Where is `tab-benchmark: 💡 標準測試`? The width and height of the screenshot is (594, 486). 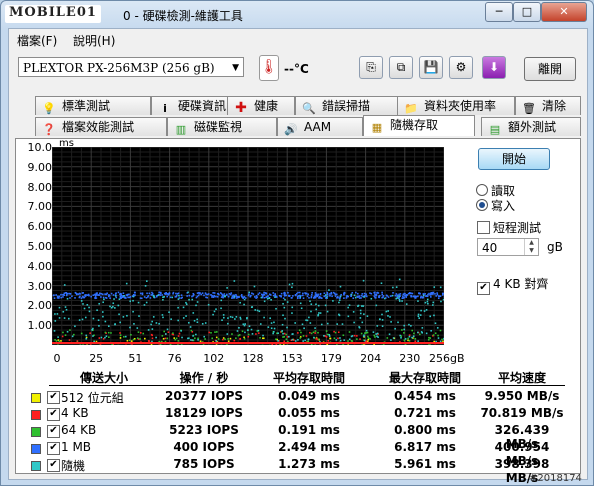
tab-benchmark: 💡 標準測試 is located at coordinates (93, 105).